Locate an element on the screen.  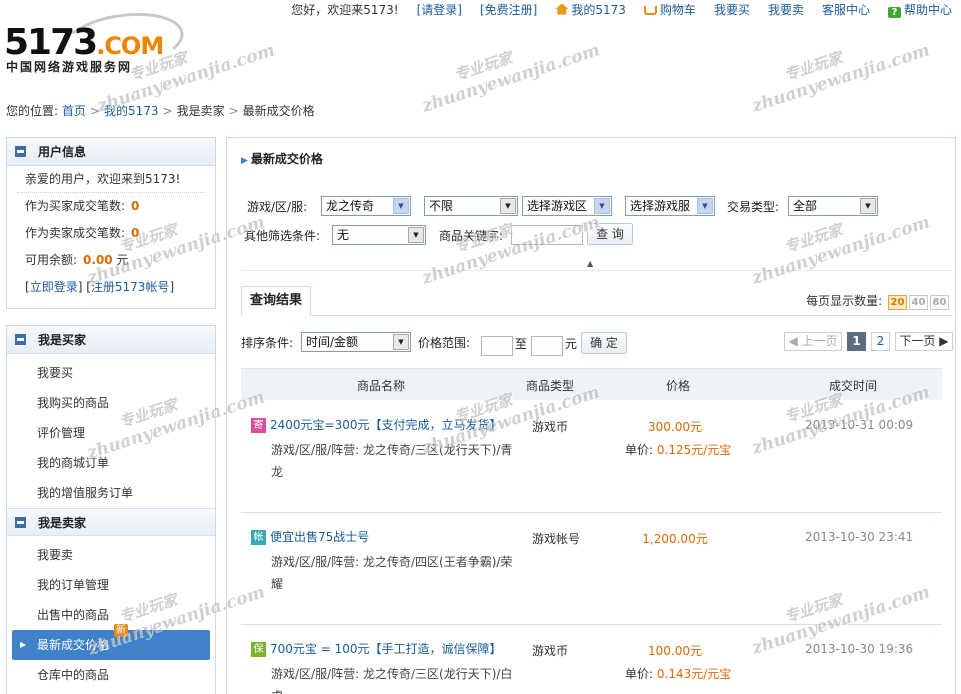
trade-type-label: 交易类型: is located at coordinates (753, 207).